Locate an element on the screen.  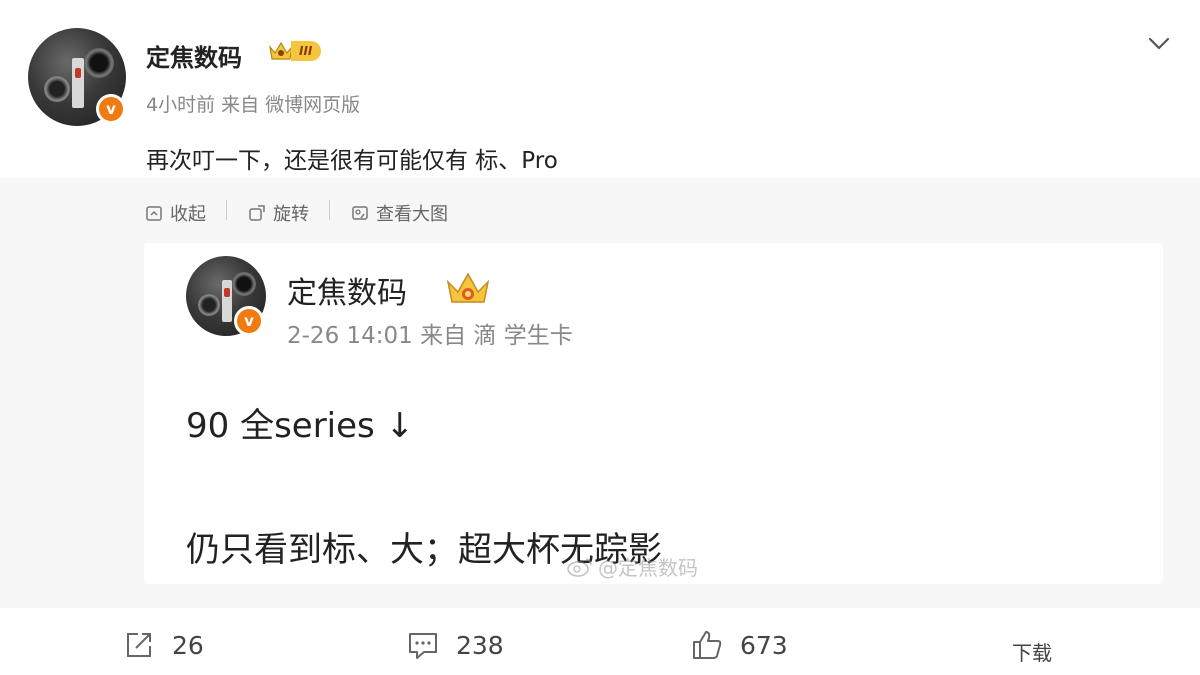
repost-count: 26 is located at coordinates (188, 645).